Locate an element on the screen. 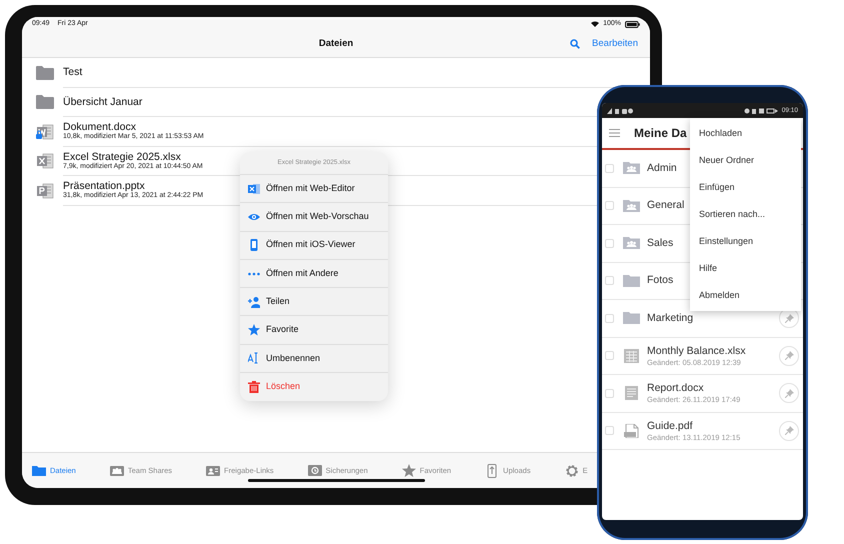  menu-item: Öffnen mit Andere is located at coordinates (314, 274).